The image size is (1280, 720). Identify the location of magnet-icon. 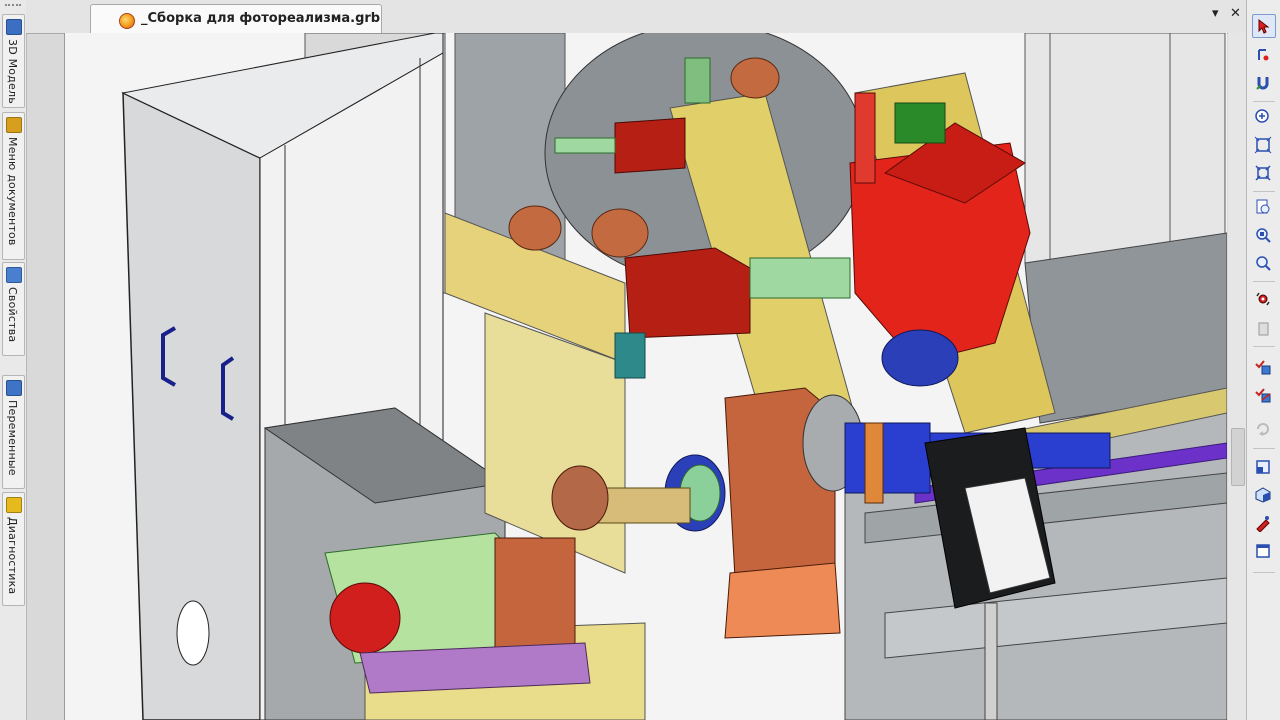
(1262, 83).